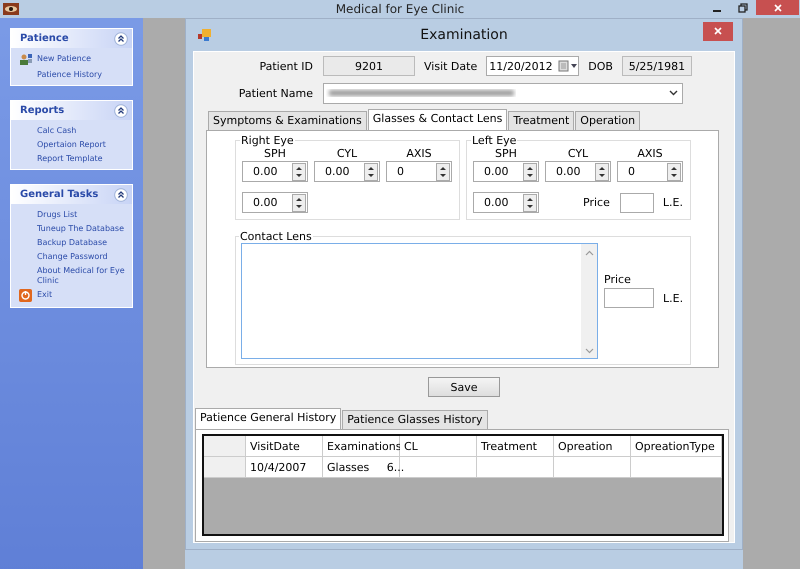  What do you see at coordinates (533, 66) in the screenshot?
I see `date-picker: 11/20/2012` at bounding box center [533, 66].